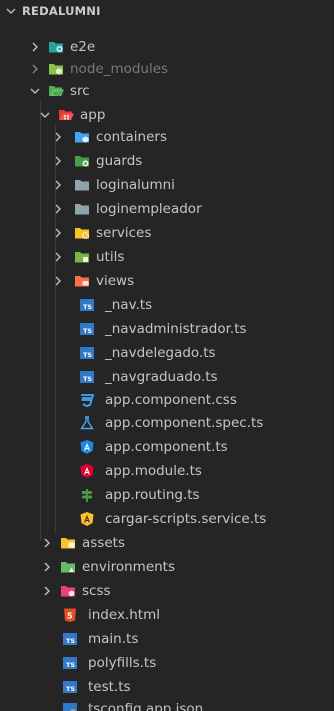  I want to click on tree-item-navgraduado-ts: TS _navgraduado.ts, so click(166, 377).